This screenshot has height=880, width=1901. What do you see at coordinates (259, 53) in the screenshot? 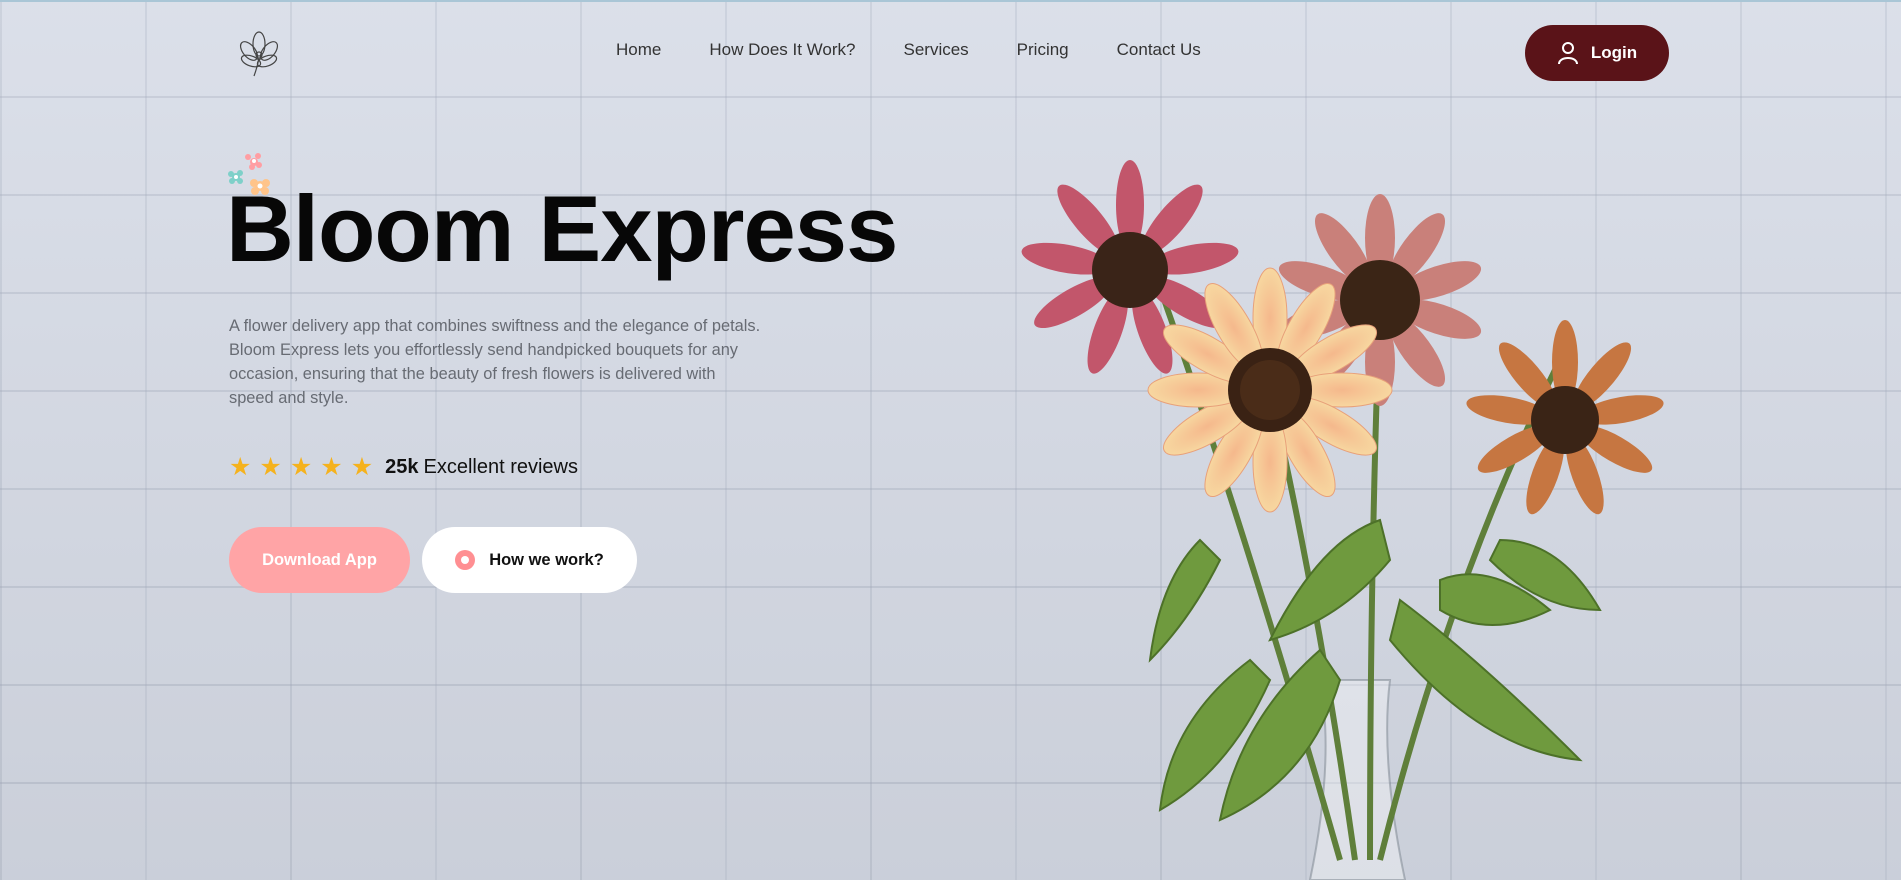
I see `flower-logo-icon` at bounding box center [259, 53].